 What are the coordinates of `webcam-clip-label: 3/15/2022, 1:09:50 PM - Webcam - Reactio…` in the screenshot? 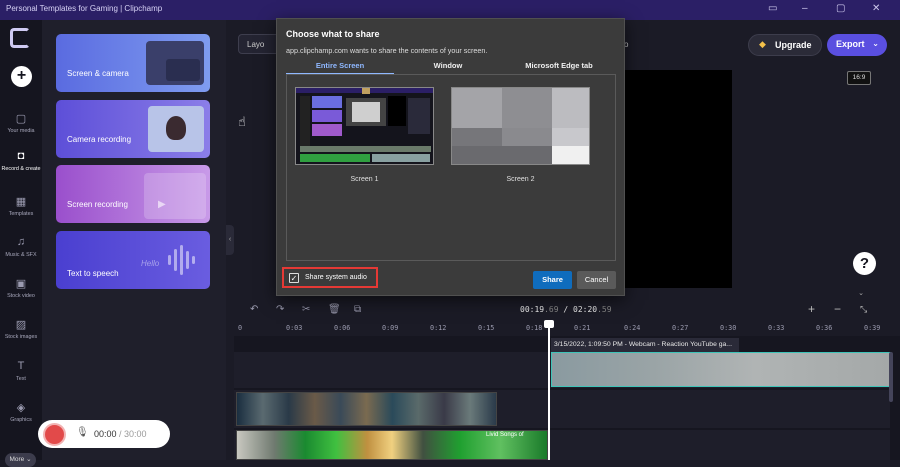 It's located at (645, 345).